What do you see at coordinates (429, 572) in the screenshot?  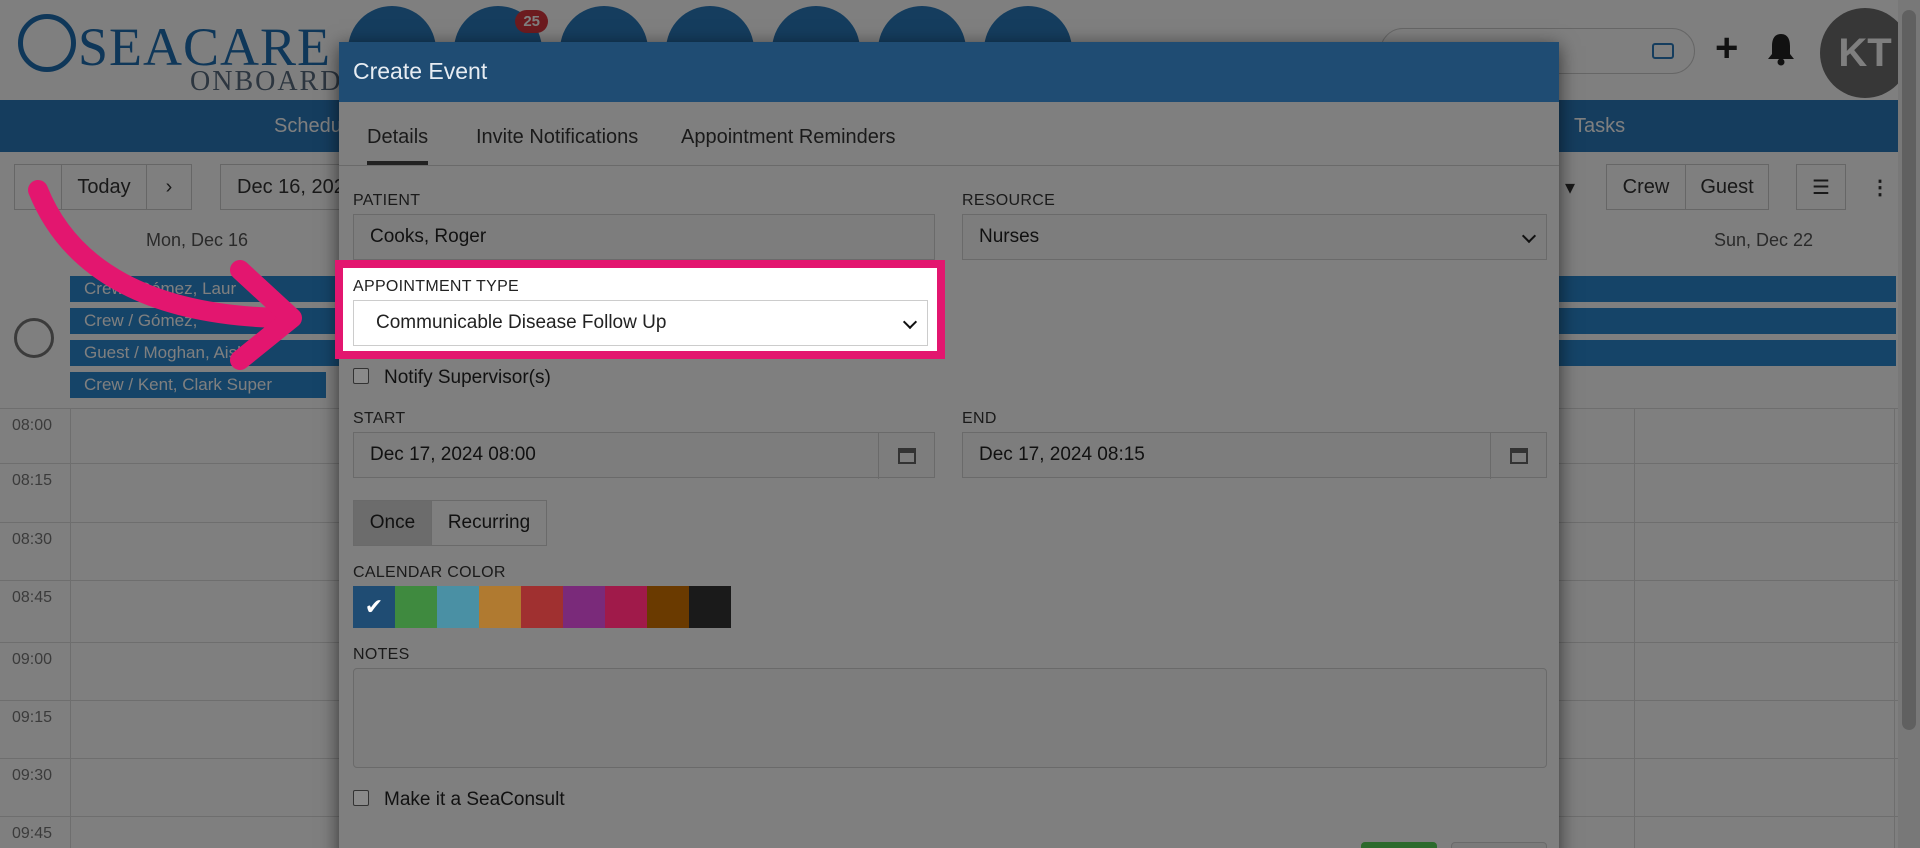 I see `calendar-color-label: CALENDAR COLOR` at bounding box center [429, 572].